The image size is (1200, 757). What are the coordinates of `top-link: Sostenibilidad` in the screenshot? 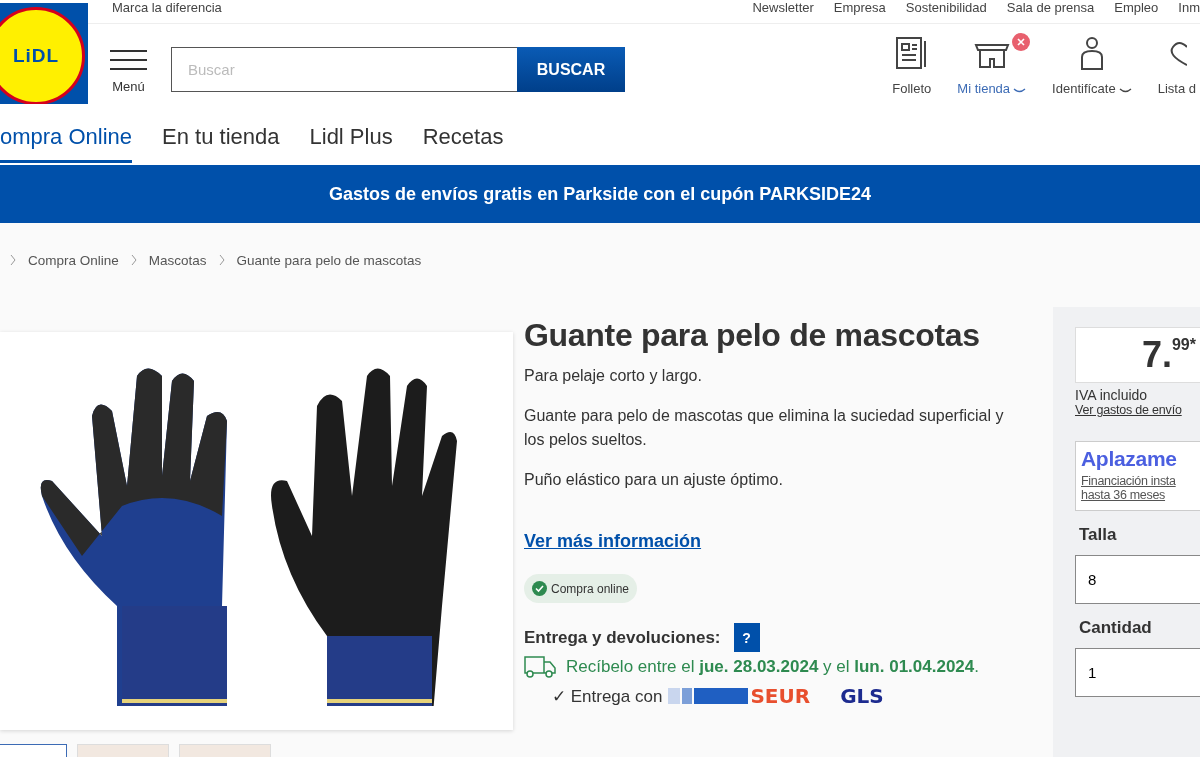 It's located at (946, 7).